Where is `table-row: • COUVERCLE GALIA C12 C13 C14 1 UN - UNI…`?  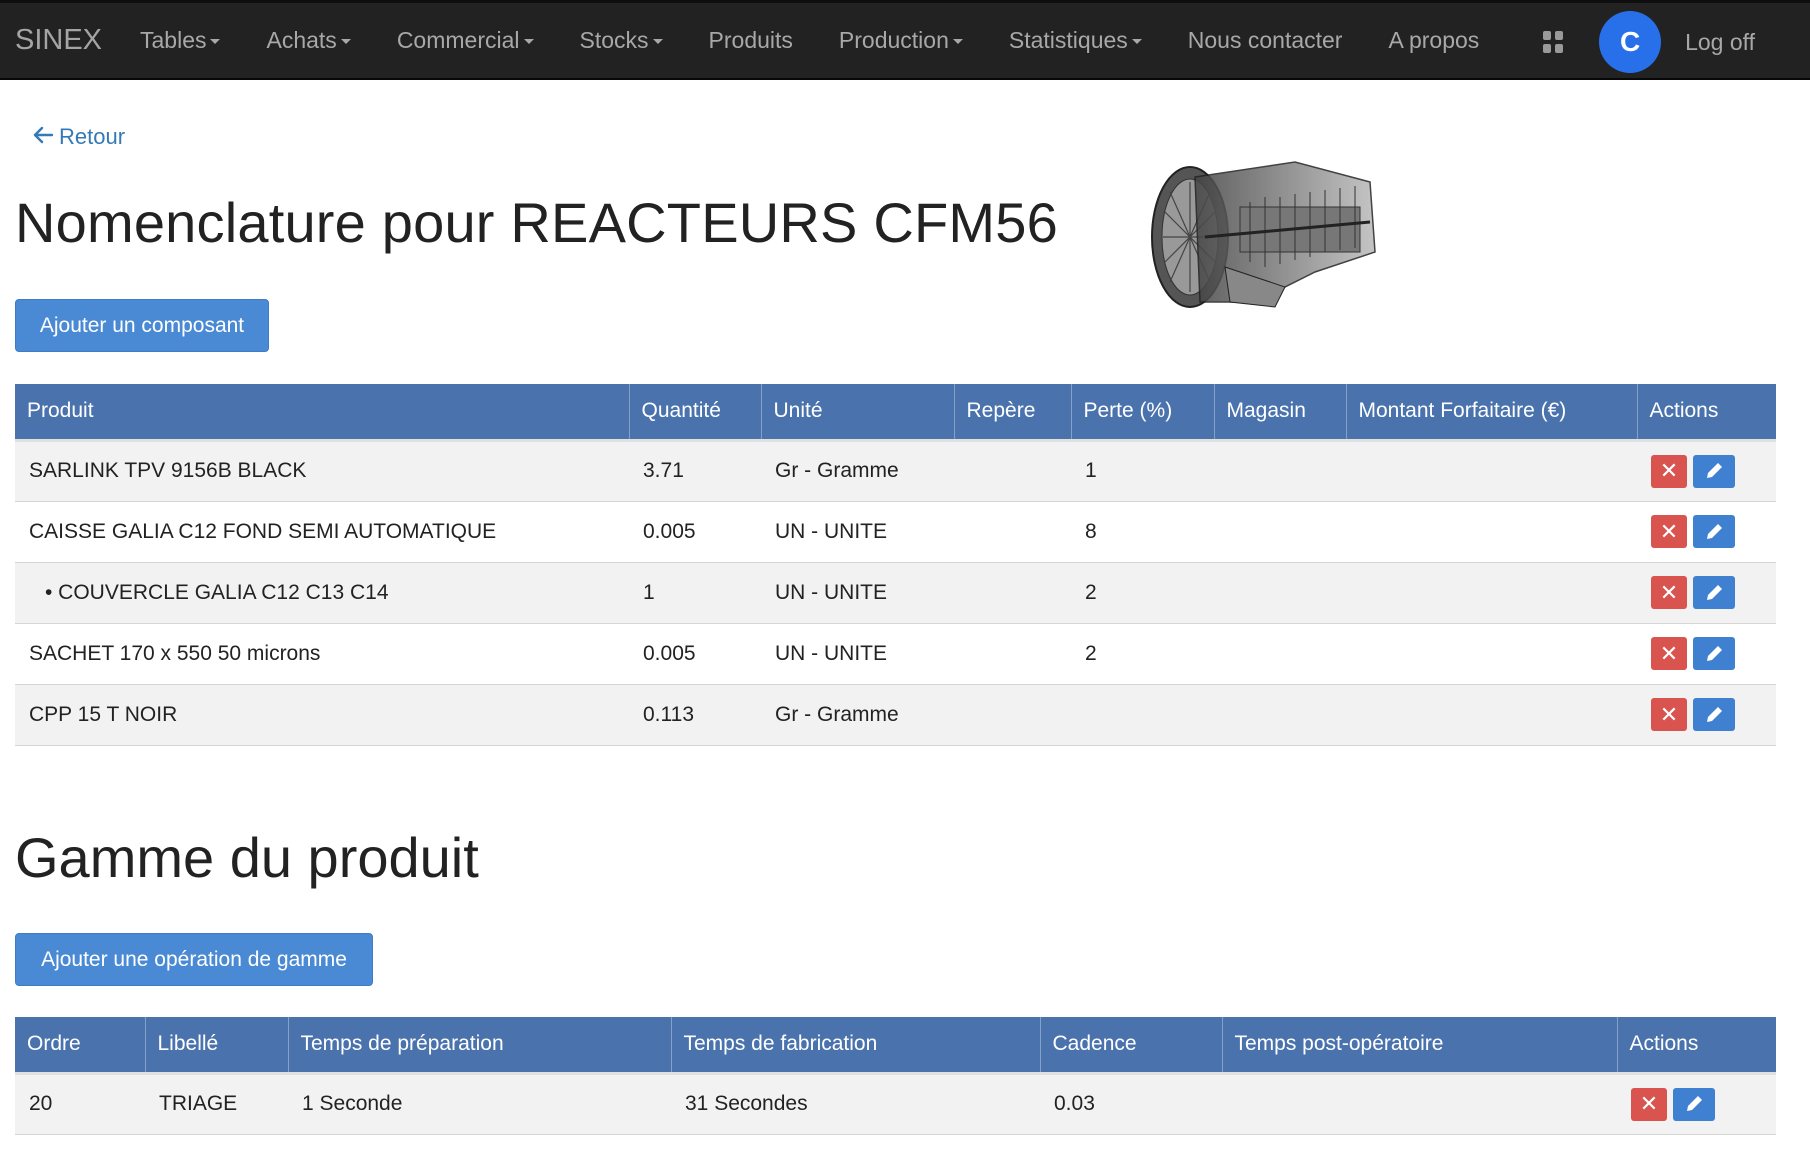
table-row: • COUVERCLE GALIA C12 C13 C14 1 UN - UNI… is located at coordinates (895, 593).